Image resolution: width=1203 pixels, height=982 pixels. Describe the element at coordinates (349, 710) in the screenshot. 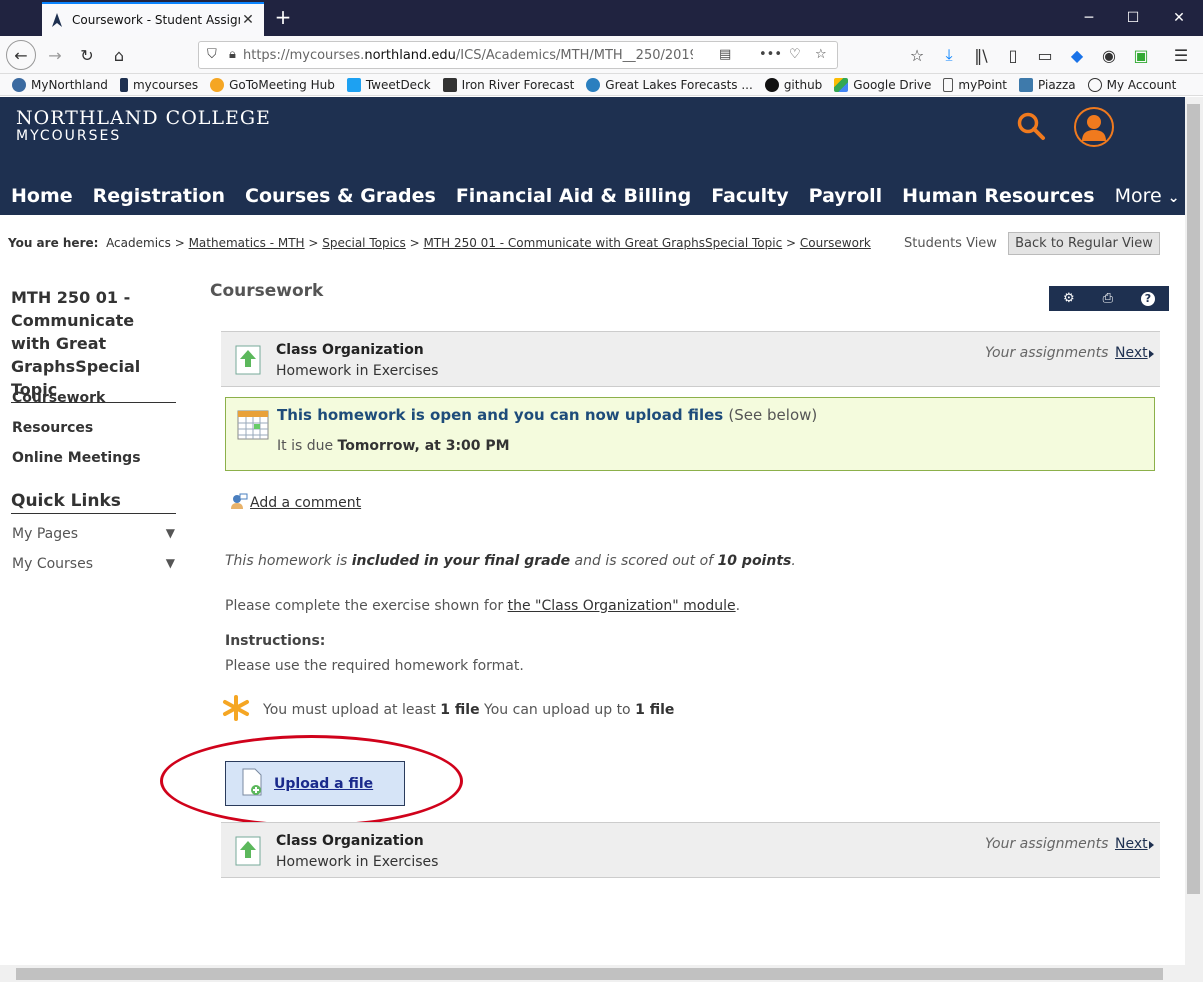

I see `req-text-1: You must upload at least` at that location.